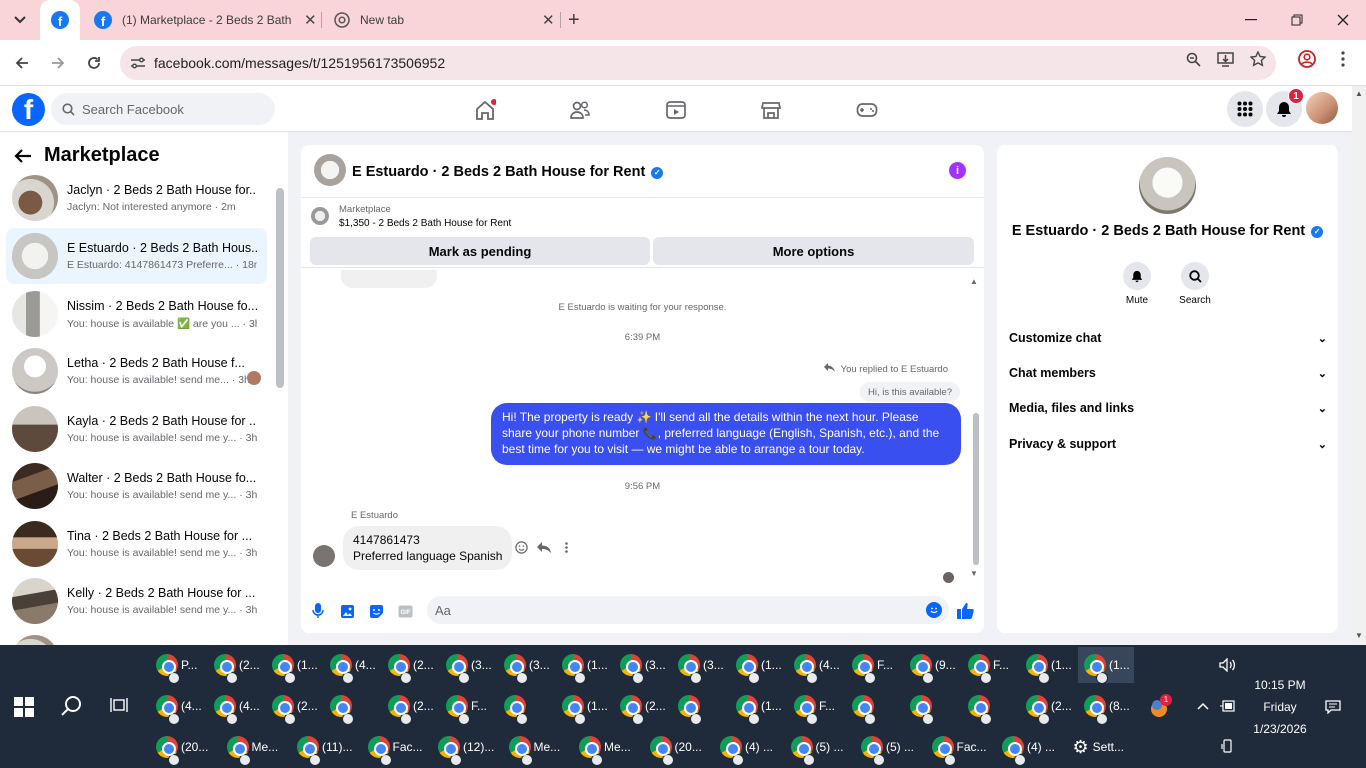  What do you see at coordinates (347, 611) in the screenshot?
I see `attach-photo-button` at bounding box center [347, 611].